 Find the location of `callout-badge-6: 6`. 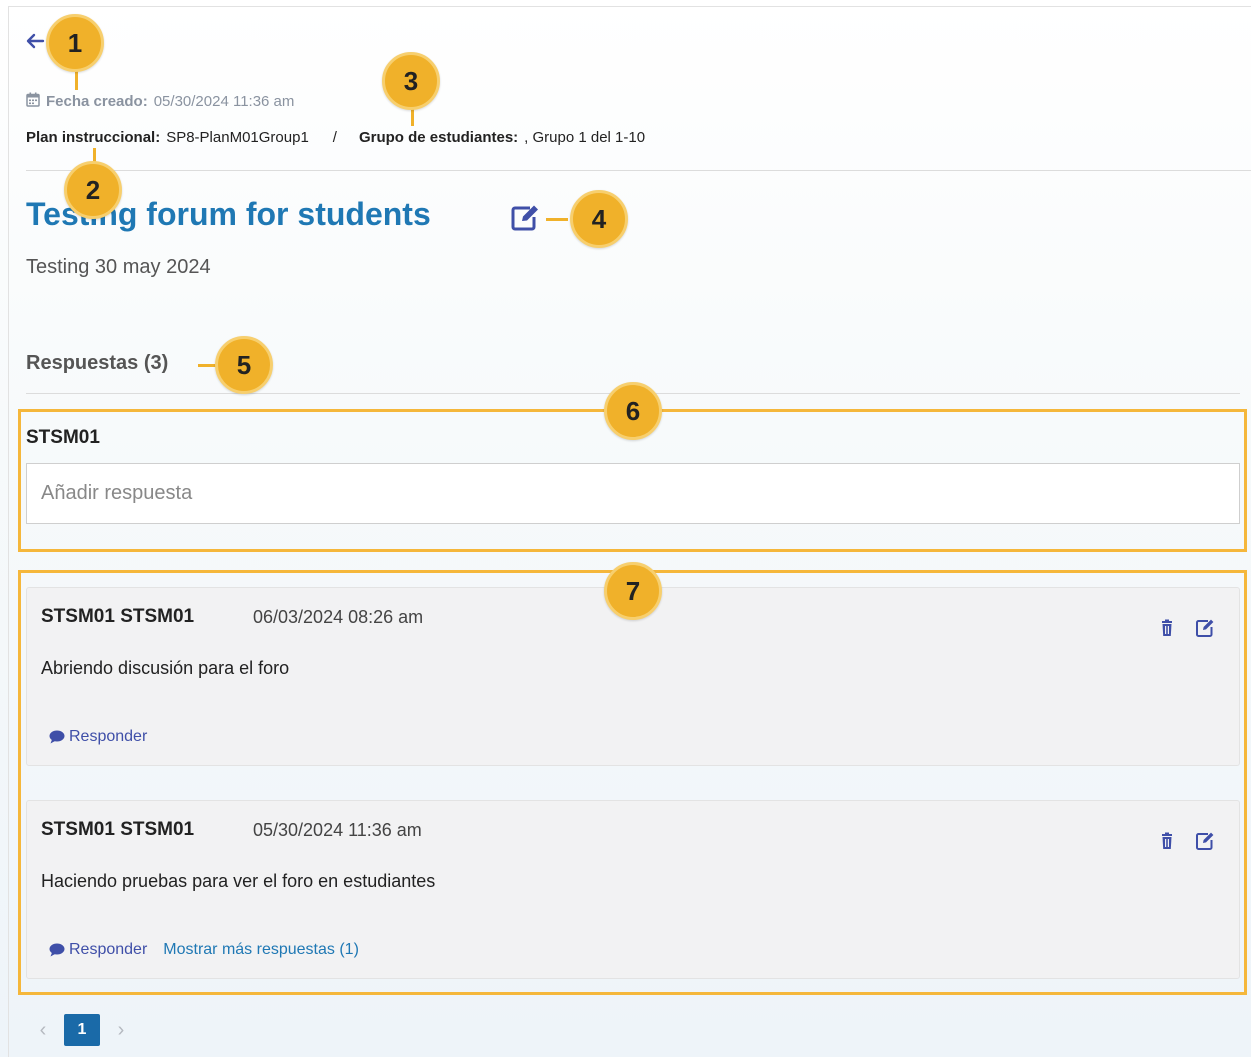

callout-badge-6: 6 is located at coordinates (633, 411).